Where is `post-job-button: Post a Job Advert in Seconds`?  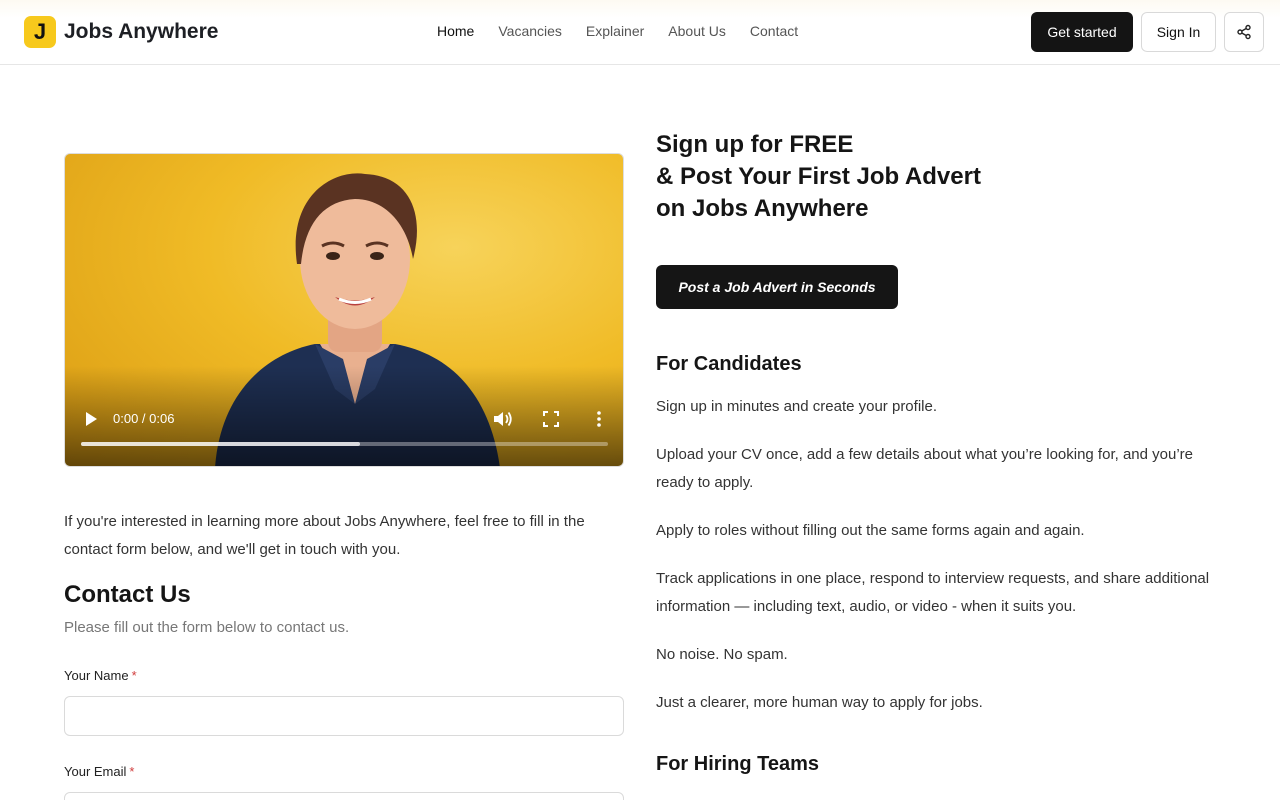 post-job-button: Post a Job Advert in Seconds is located at coordinates (777, 287).